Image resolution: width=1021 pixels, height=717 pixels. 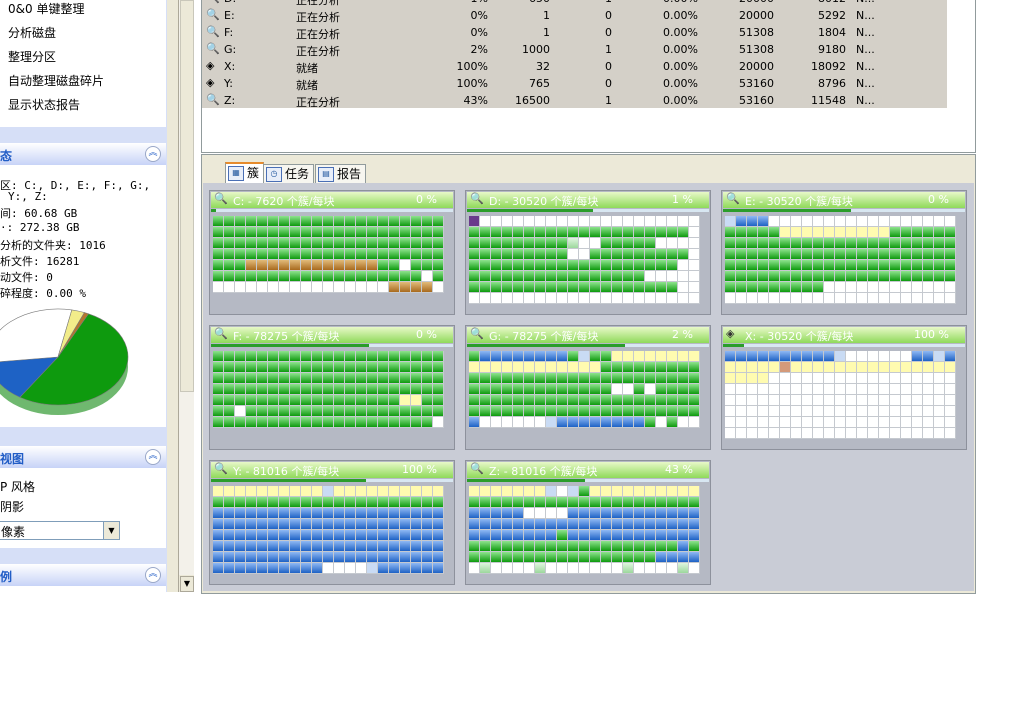 I want to click on task-analyze-disk: 分析磁盘, so click(x=32, y=32).